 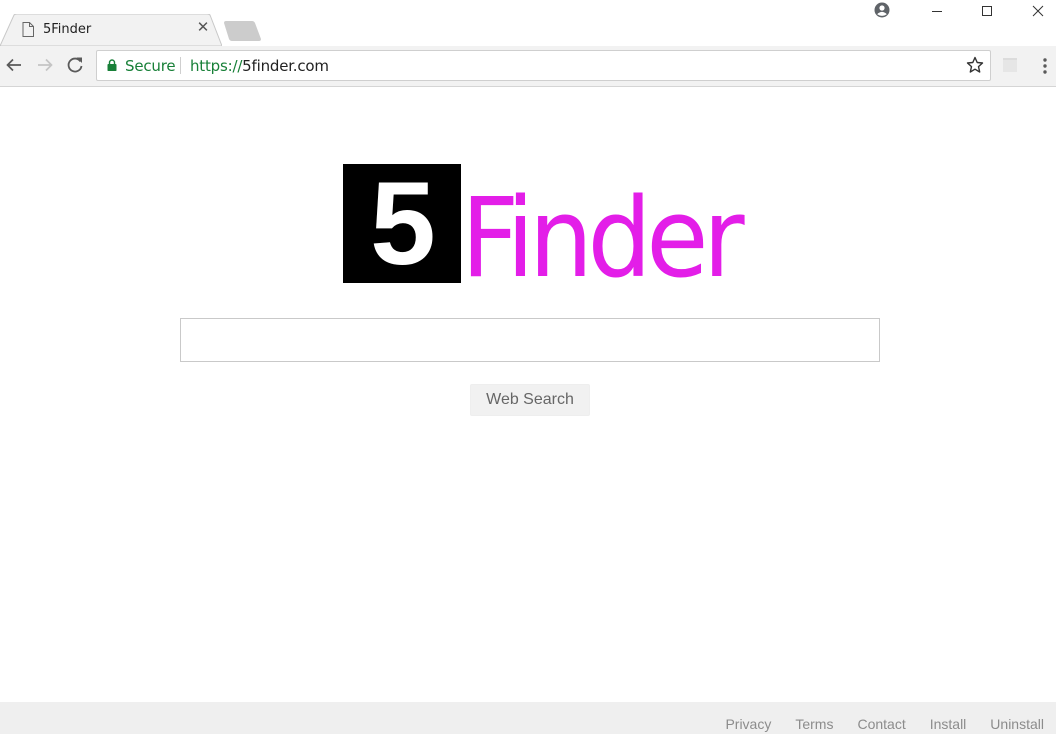 I want to click on footer: Privacy Terms Contact Install Uninstall, so click(x=528, y=718).